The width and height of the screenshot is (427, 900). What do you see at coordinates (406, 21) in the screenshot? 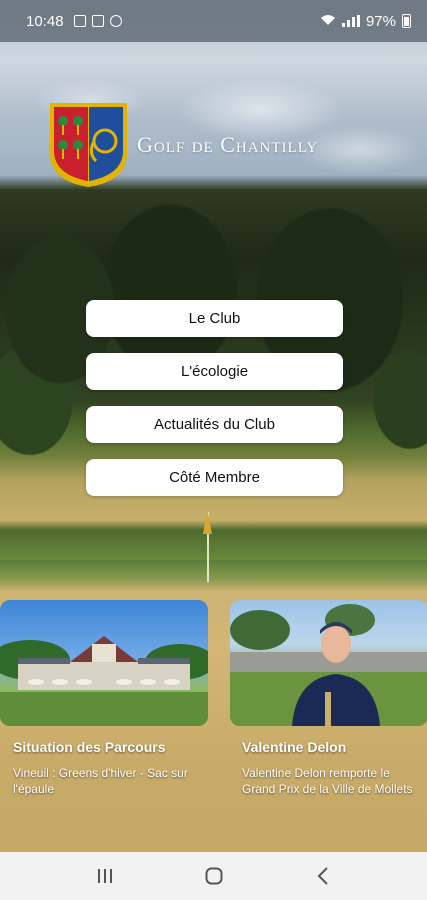
I see `battery-icon` at bounding box center [406, 21].